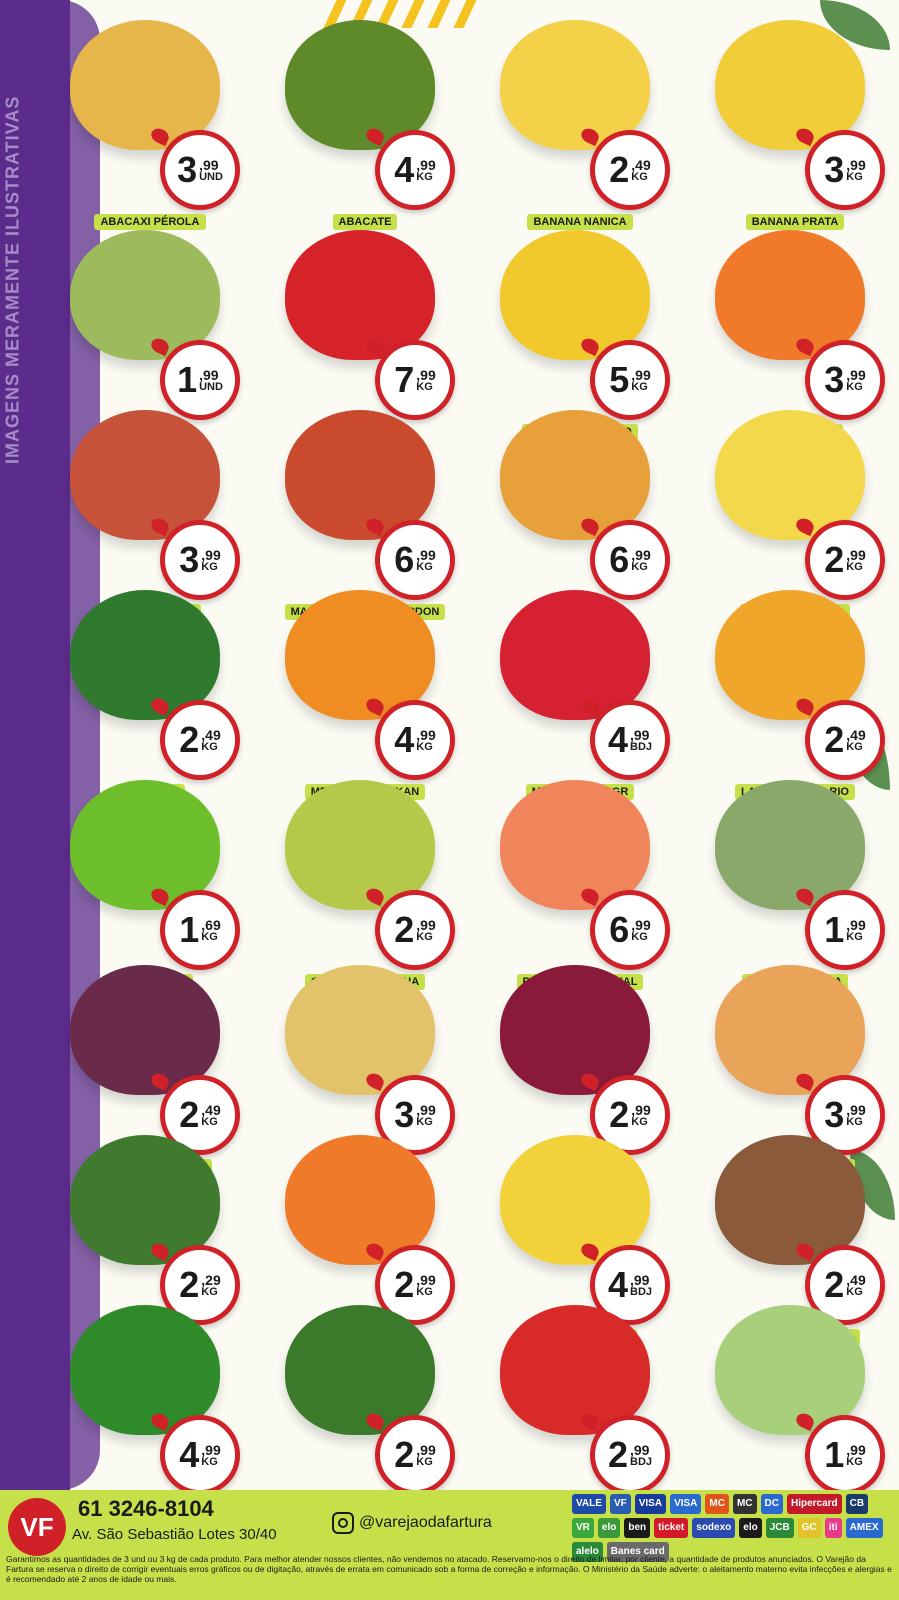 Image resolution: width=899 pixels, height=1600 pixels. I want to click on payment-badge: MC, so click(744, 1504).